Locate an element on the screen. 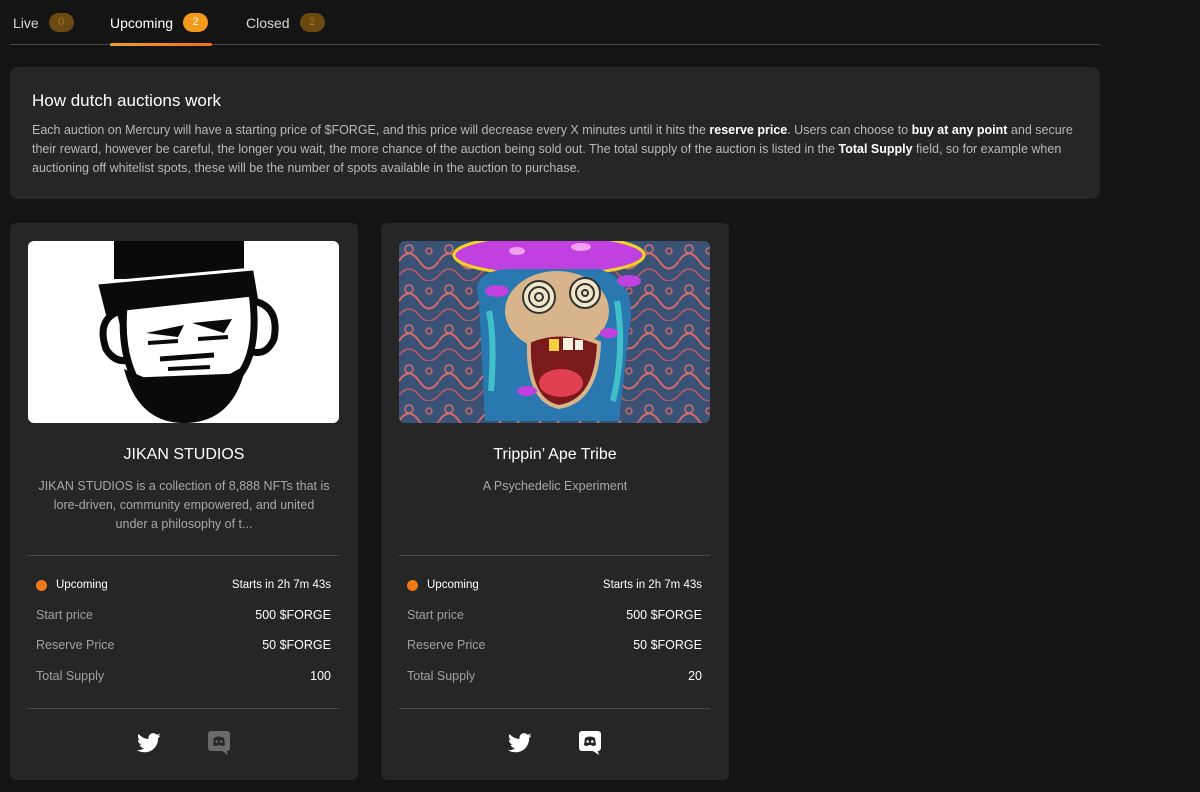 Image resolution: width=1200 pixels, height=792 pixels. total-supply-row: Total Supply 100 is located at coordinates (183, 676).